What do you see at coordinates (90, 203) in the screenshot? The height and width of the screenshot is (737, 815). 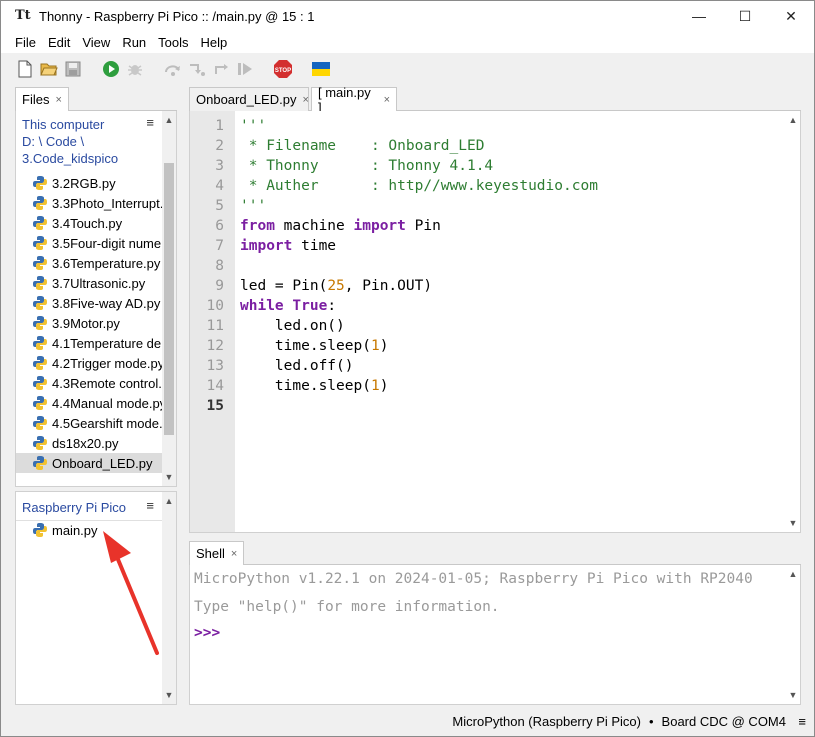 I see `file-item: 3.3Photo_Interrupt.` at bounding box center [90, 203].